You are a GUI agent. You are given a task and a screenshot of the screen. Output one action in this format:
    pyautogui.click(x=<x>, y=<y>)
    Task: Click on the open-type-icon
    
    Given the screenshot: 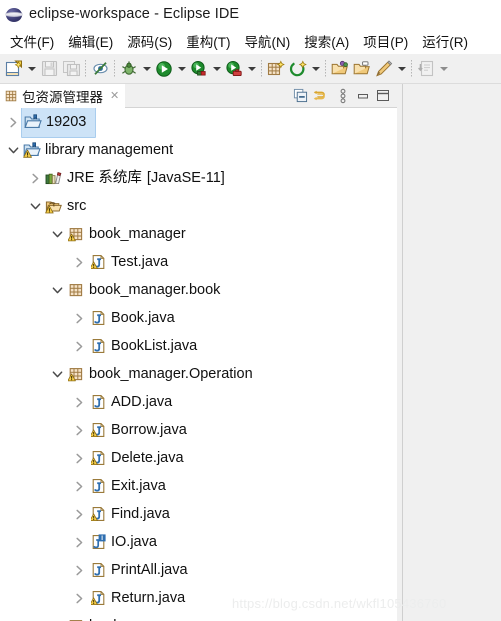 What is the action you would take?
    pyautogui.click(x=340, y=69)
    